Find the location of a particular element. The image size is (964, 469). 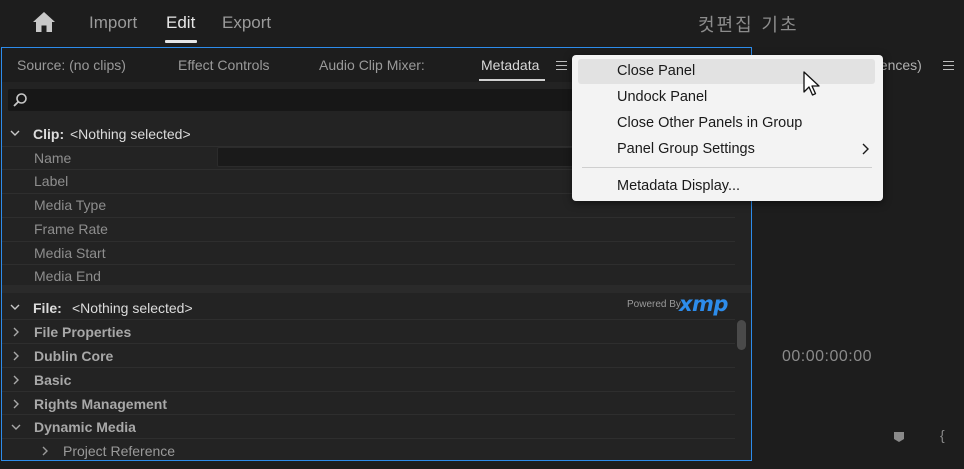

tab-metadata: Metadata is located at coordinates (510, 65).